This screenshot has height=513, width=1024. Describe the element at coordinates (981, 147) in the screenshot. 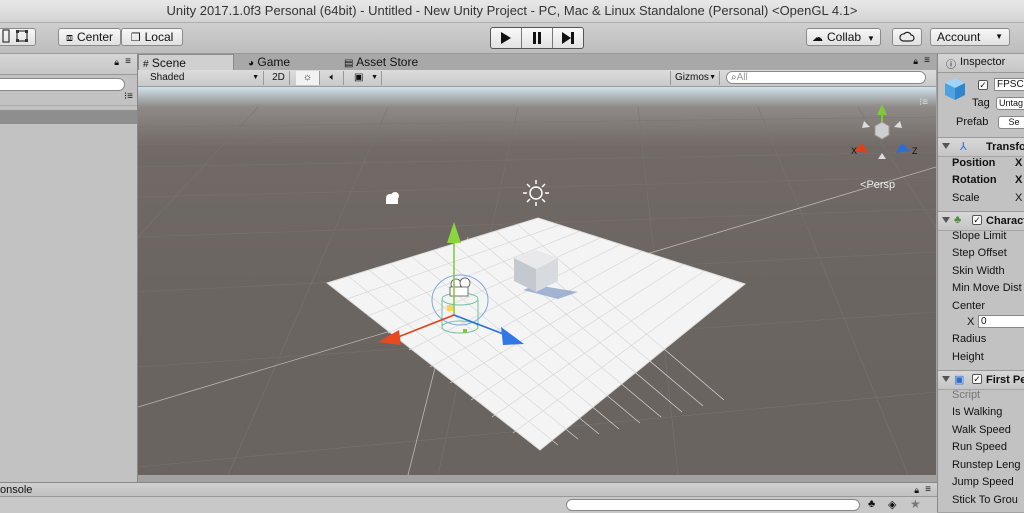

I see `transform-header: ⅄ Transfo` at that location.